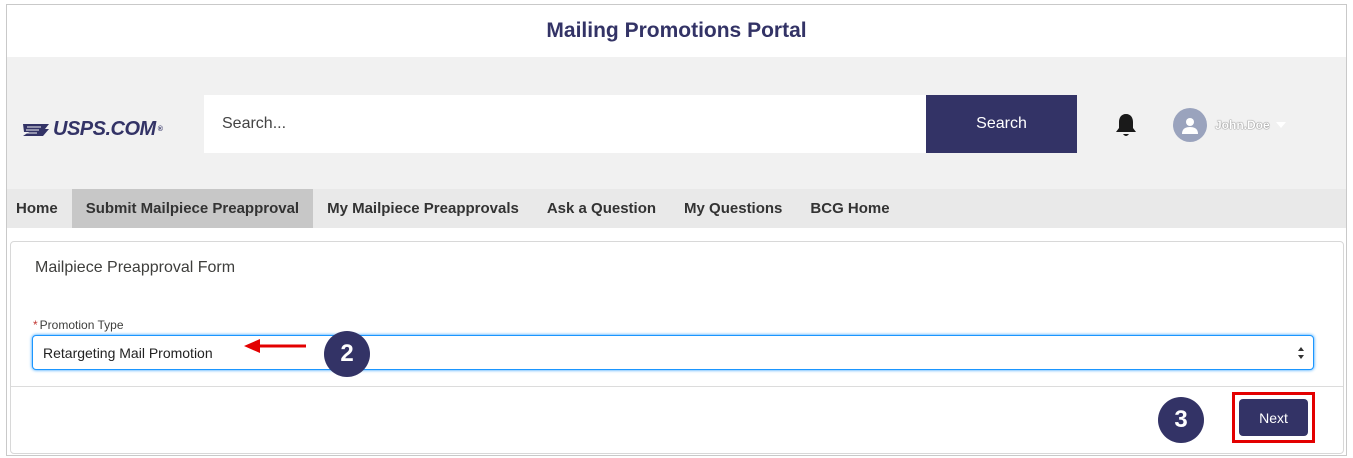 The height and width of the screenshot is (458, 1353). Describe the element at coordinates (135, 267) in the screenshot. I see `form-title: Mailpiece Preapproval Form` at that location.